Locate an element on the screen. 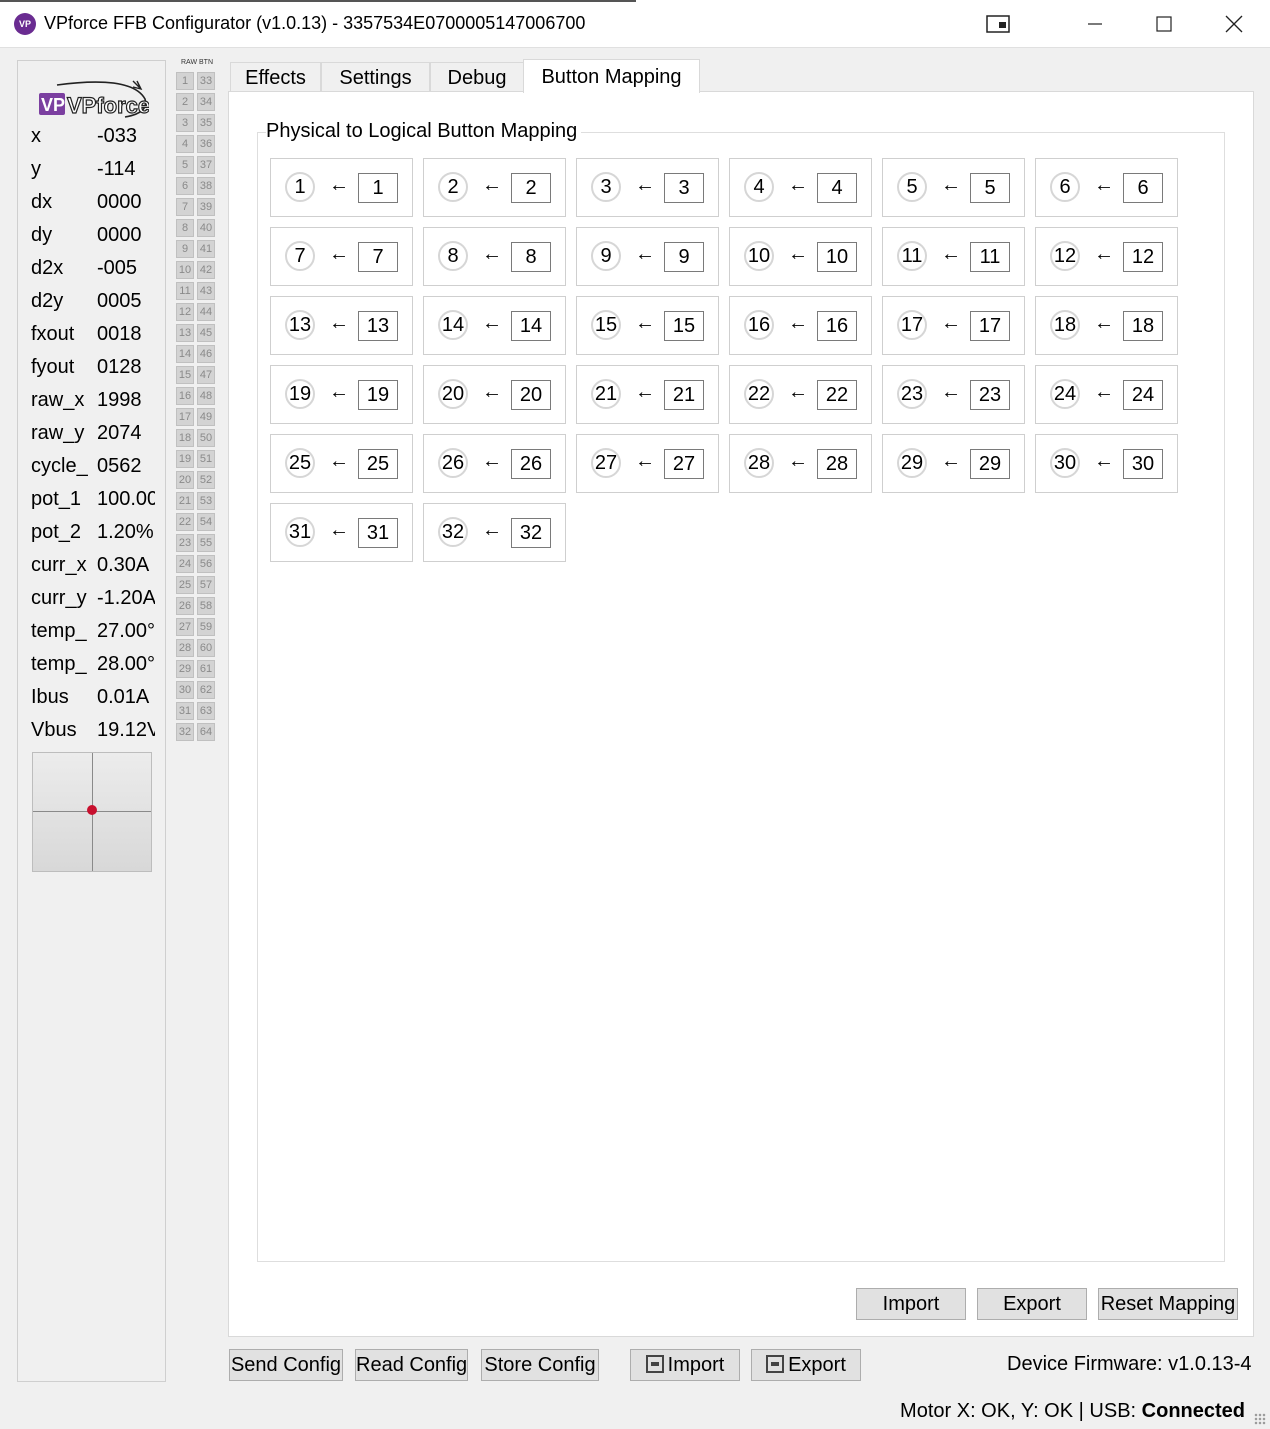 This screenshot has height=1429, width=1270. config-export-button: Export is located at coordinates (806, 1365).